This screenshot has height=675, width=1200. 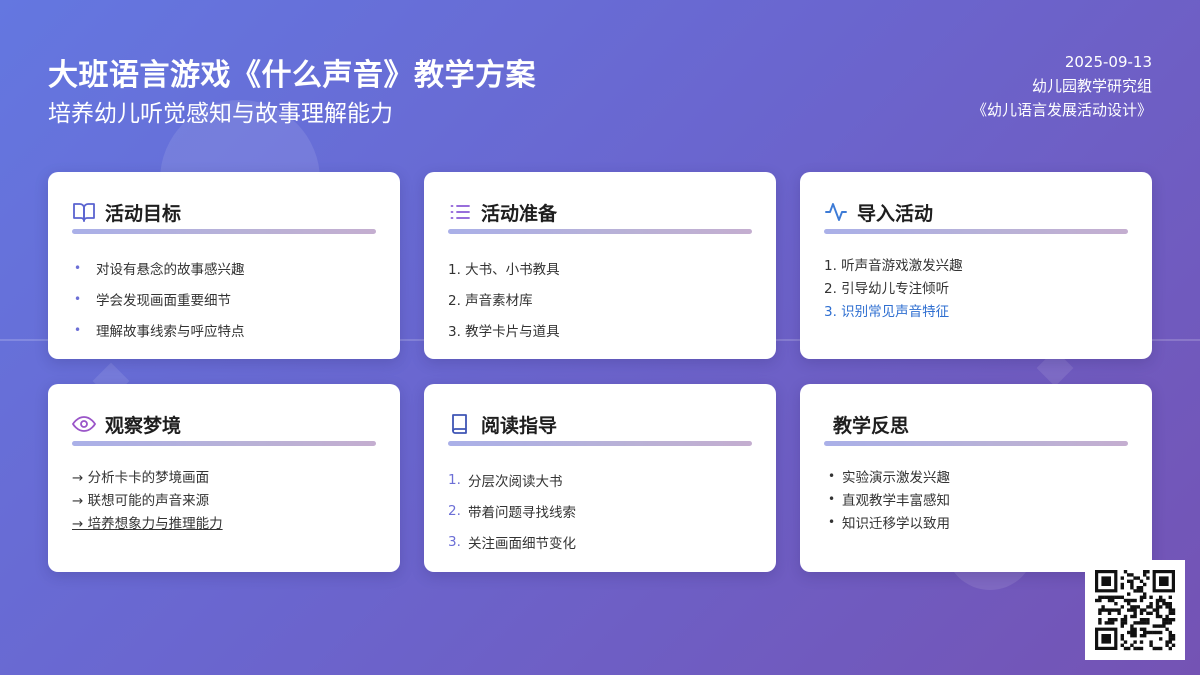 What do you see at coordinates (889, 477) in the screenshot?
I see `list-item: • 实验演示激发兴趣` at bounding box center [889, 477].